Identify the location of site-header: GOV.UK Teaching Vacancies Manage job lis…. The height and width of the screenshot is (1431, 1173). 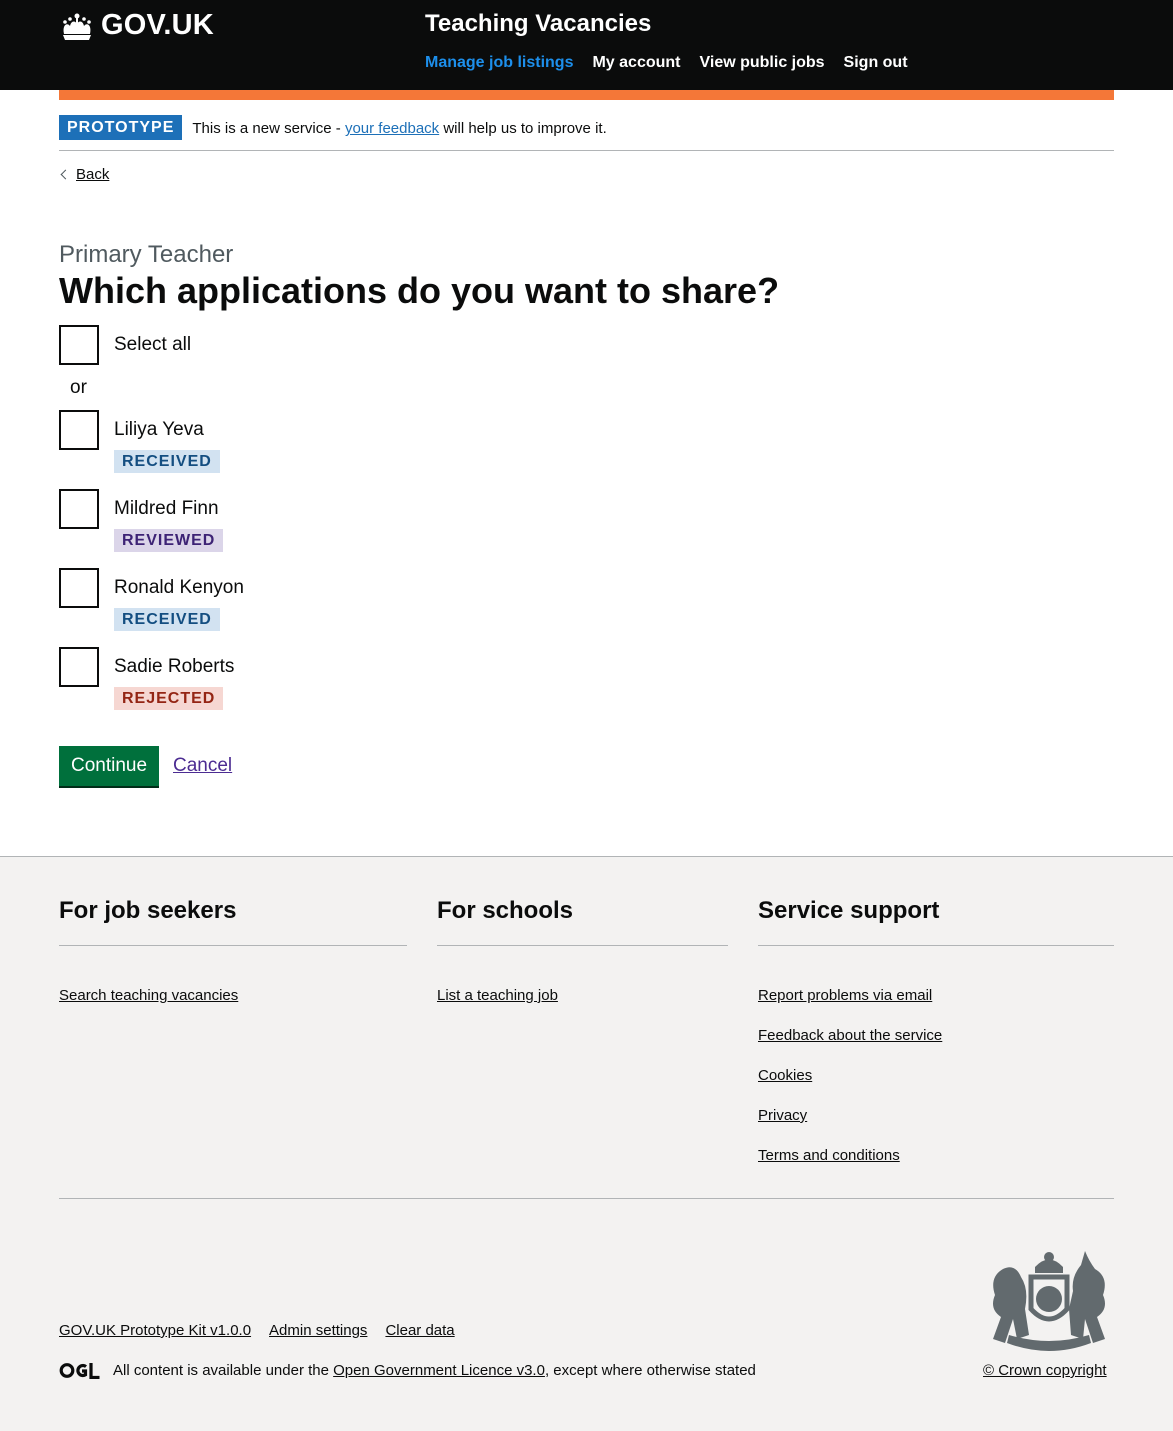
(586, 45).